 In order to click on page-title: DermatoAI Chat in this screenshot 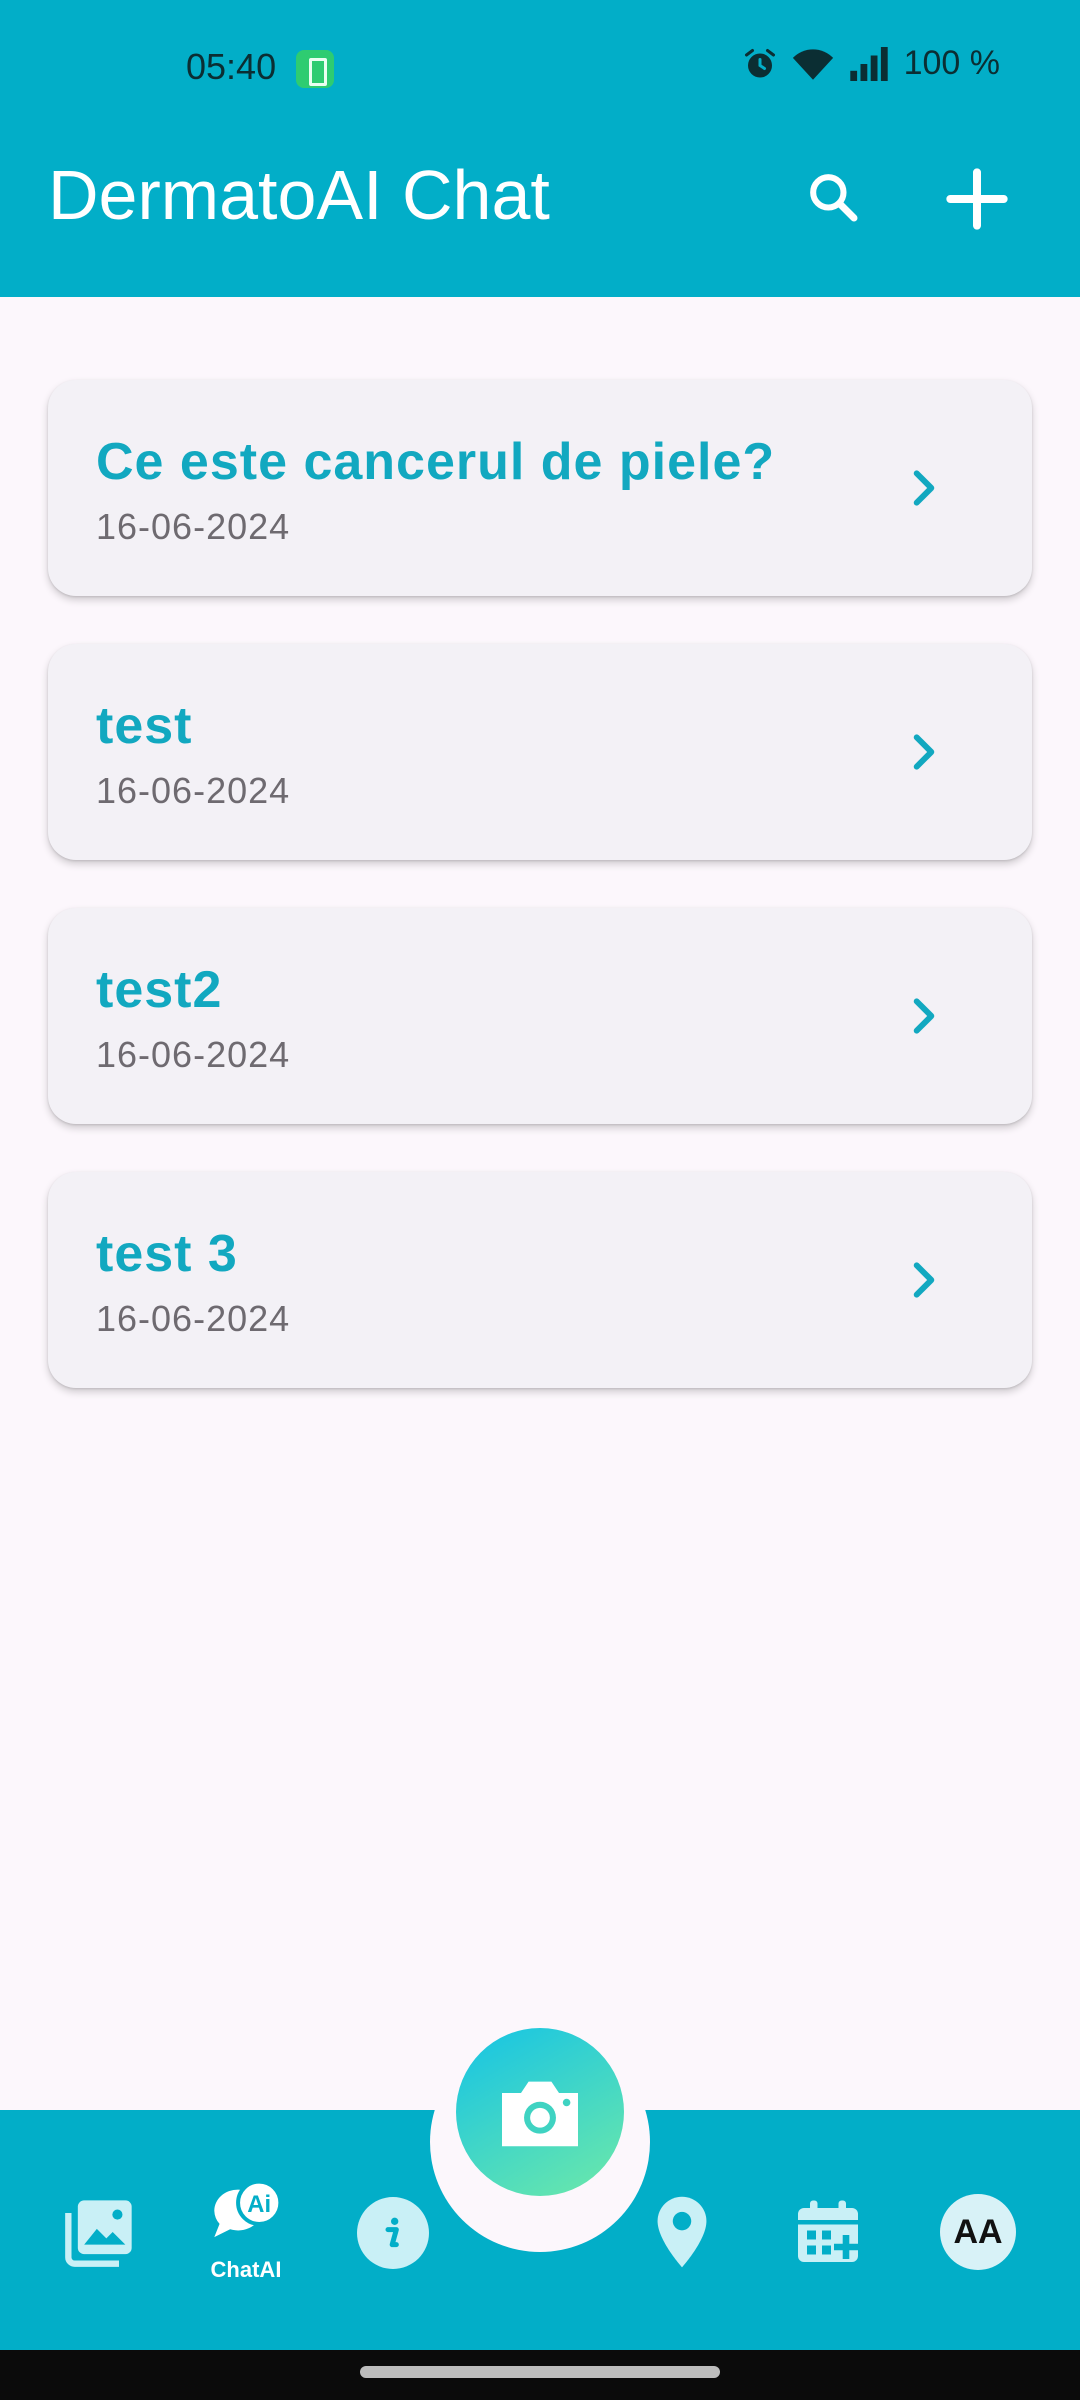, I will do `click(299, 195)`.